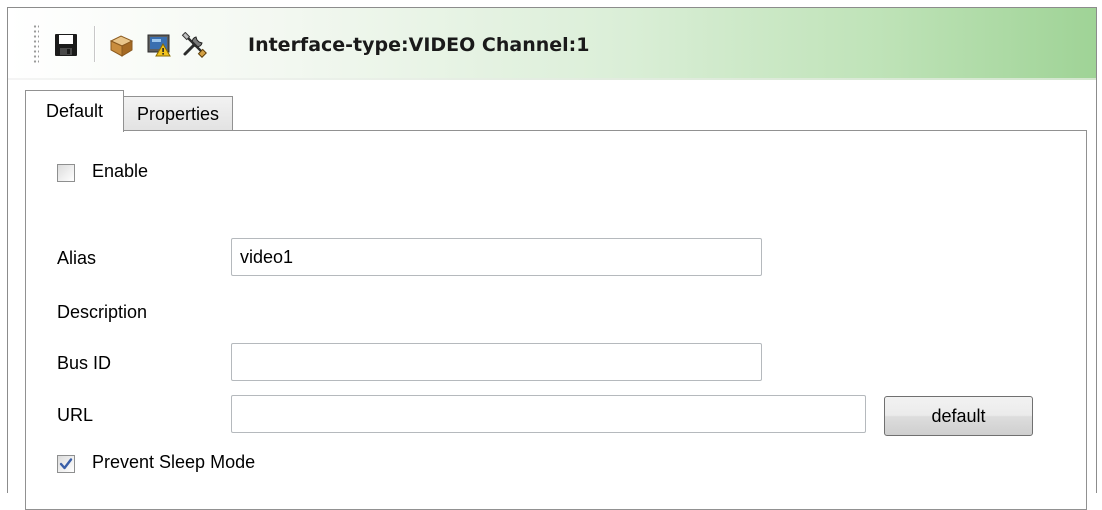  What do you see at coordinates (958, 416) in the screenshot?
I see `default-button: default` at bounding box center [958, 416].